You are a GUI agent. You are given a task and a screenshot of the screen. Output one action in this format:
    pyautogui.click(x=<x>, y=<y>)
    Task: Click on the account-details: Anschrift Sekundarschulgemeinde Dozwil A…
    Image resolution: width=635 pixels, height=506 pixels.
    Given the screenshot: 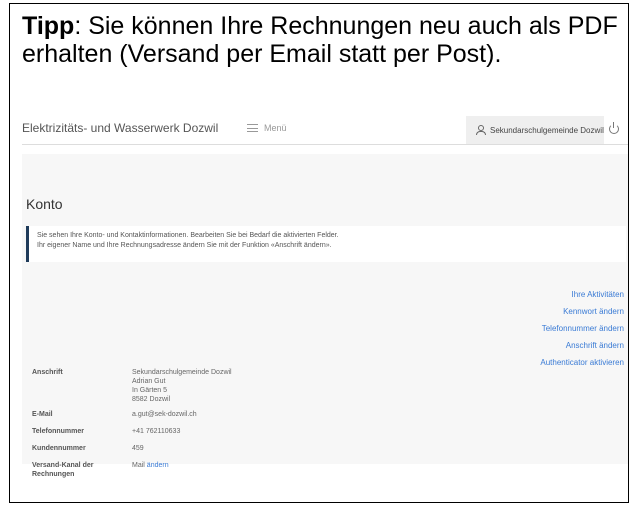 What is the action you would take?
    pyautogui.click(x=232, y=426)
    